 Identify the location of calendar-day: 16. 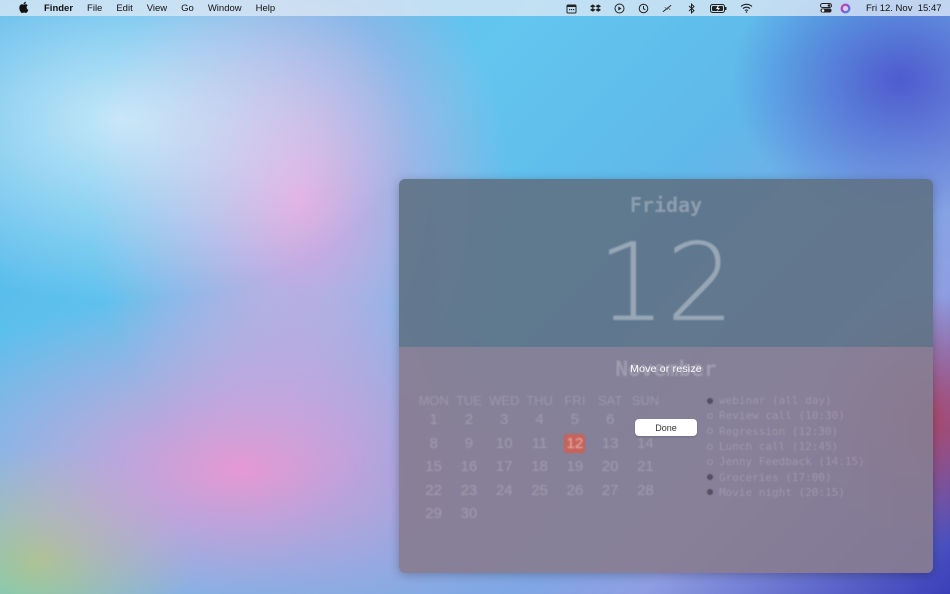
(469, 467).